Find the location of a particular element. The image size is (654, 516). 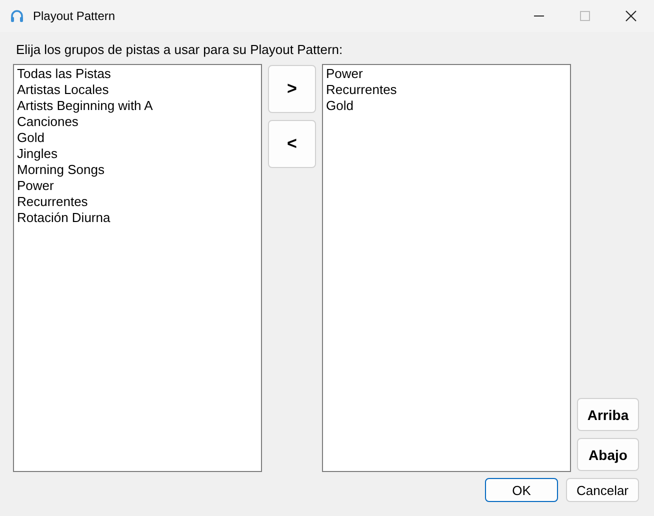

close-icon is located at coordinates (631, 16).